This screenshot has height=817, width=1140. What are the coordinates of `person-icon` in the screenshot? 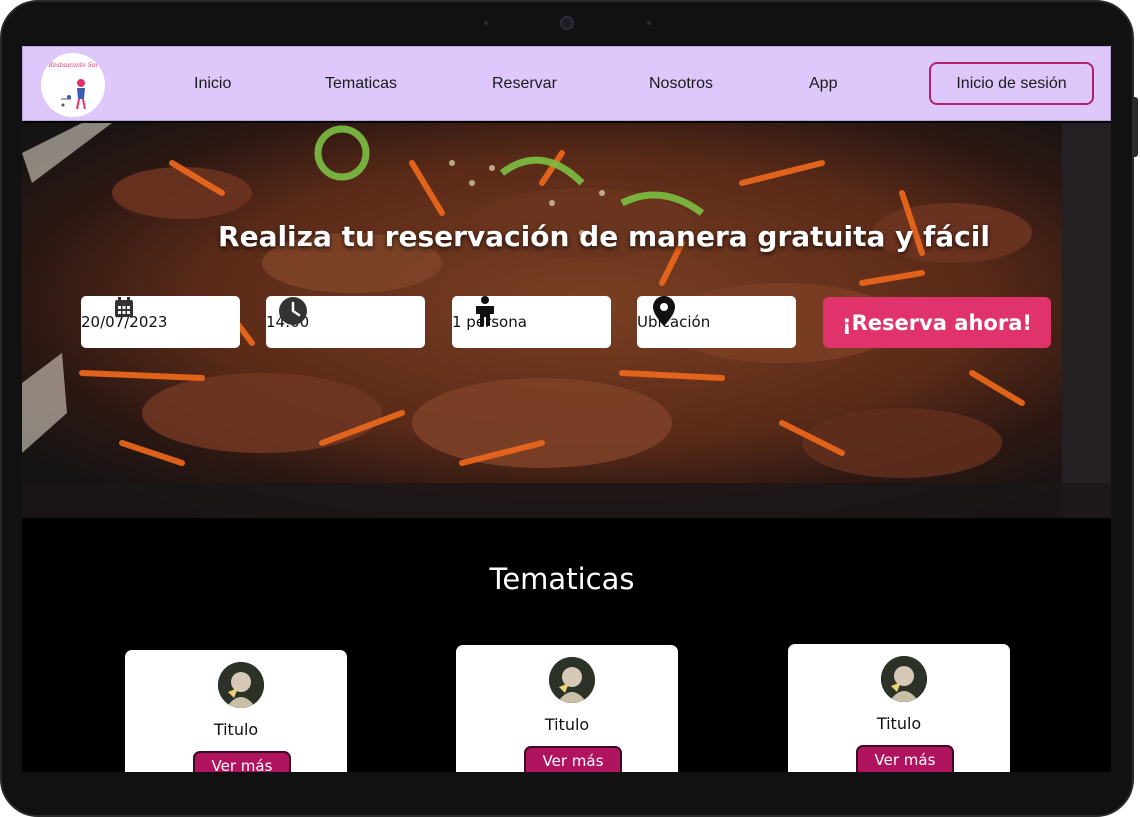 It's located at (485, 311).